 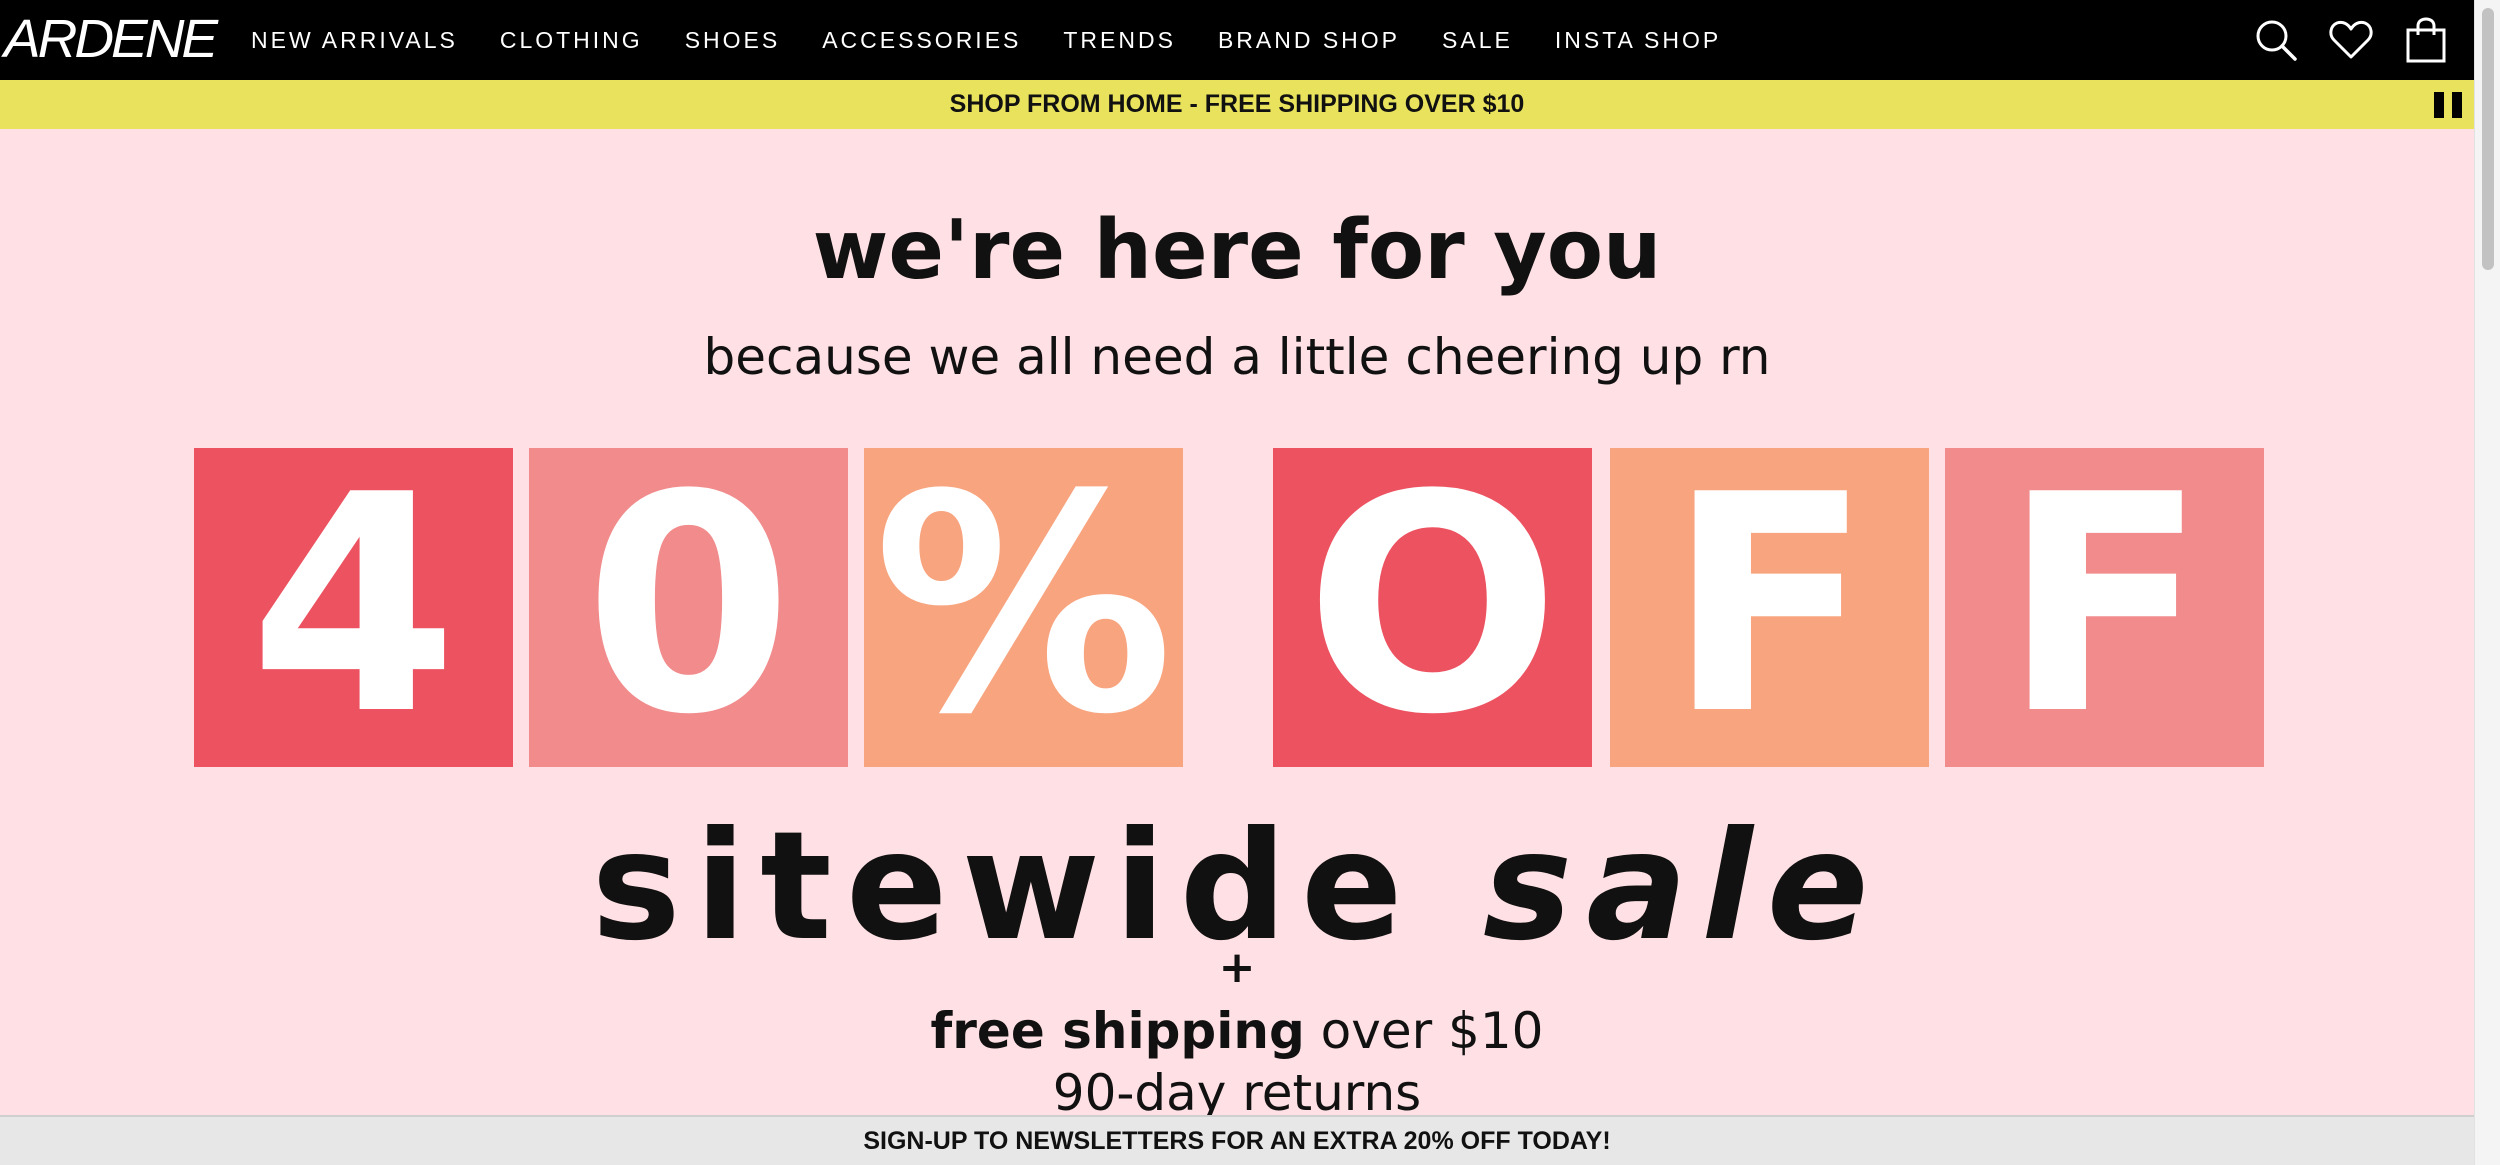 I want to click on nav-sale: SALE, so click(x=1477, y=40).